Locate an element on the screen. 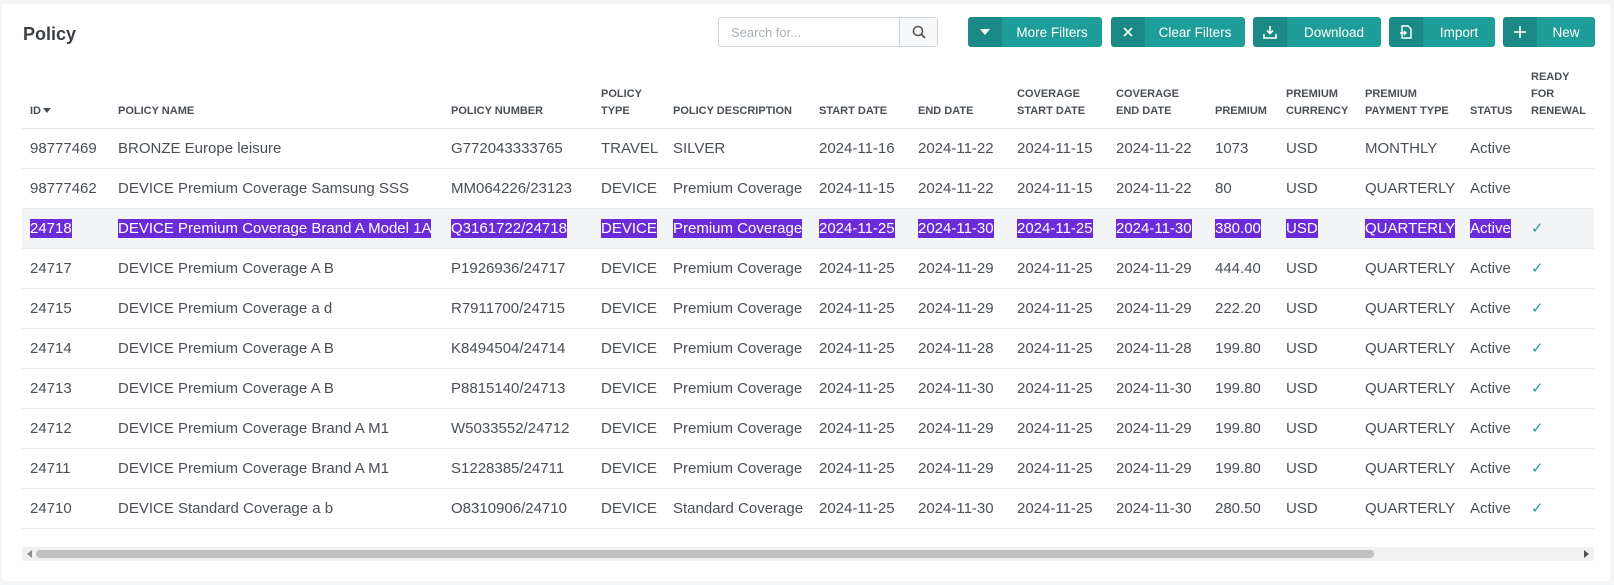 Image resolution: width=1614 pixels, height=585 pixels. cell-value: 24710 is located at coordinates (51, 508).